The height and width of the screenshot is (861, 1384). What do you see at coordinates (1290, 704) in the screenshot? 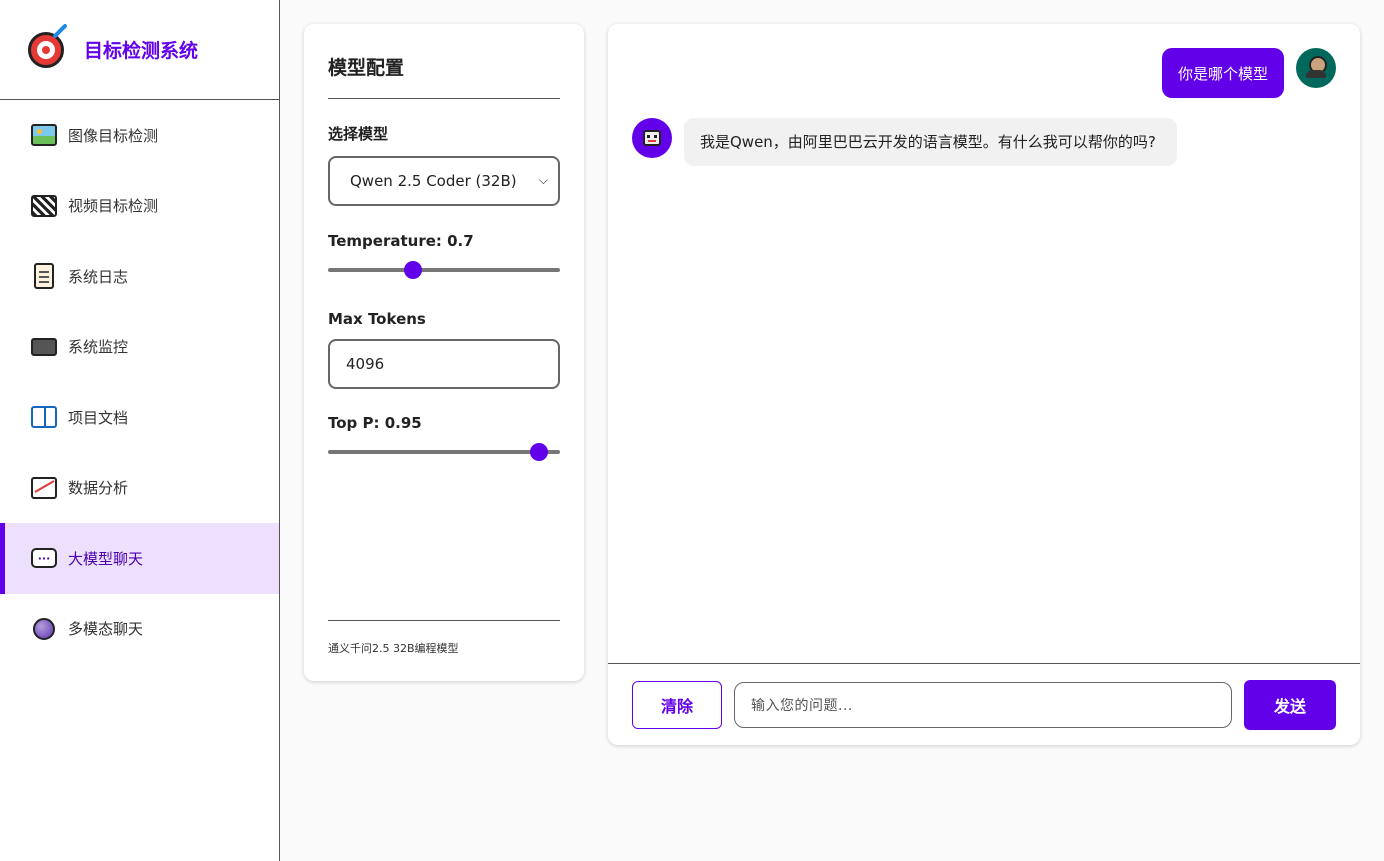
I see `send-button: 发送` at bounding box center [1290, 704].